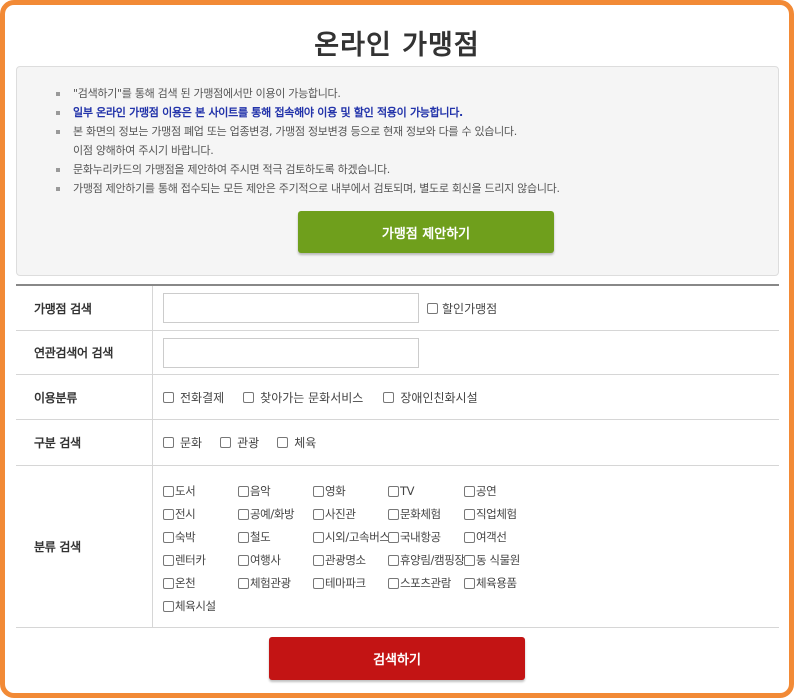 Image resolution: width=794 pixels, height=698 pixels. I want to click on category-option: 체험관광, so click(275, 583).